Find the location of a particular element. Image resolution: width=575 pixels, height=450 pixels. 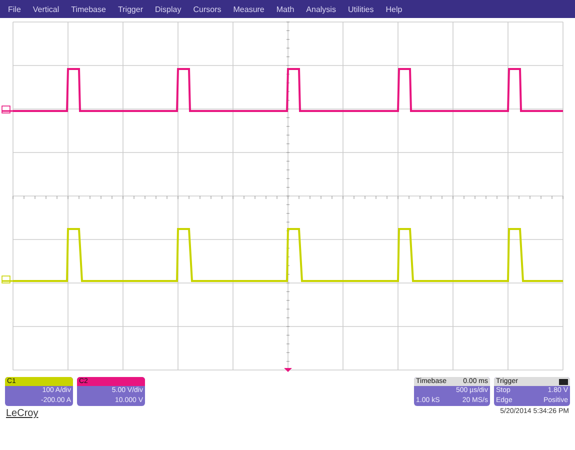

menu-item: Timebase is located at coordinates (88, 9).